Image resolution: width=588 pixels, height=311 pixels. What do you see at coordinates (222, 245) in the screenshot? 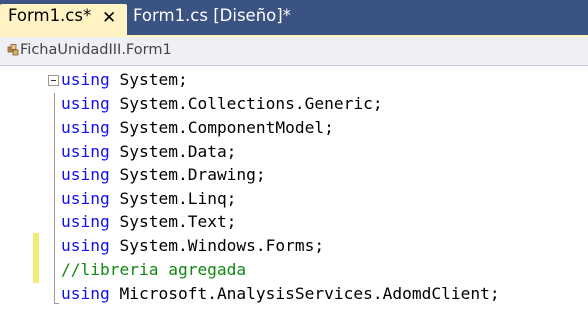
I see `namespace: System.Windows.Forms;` at bounding box center [222, 245].